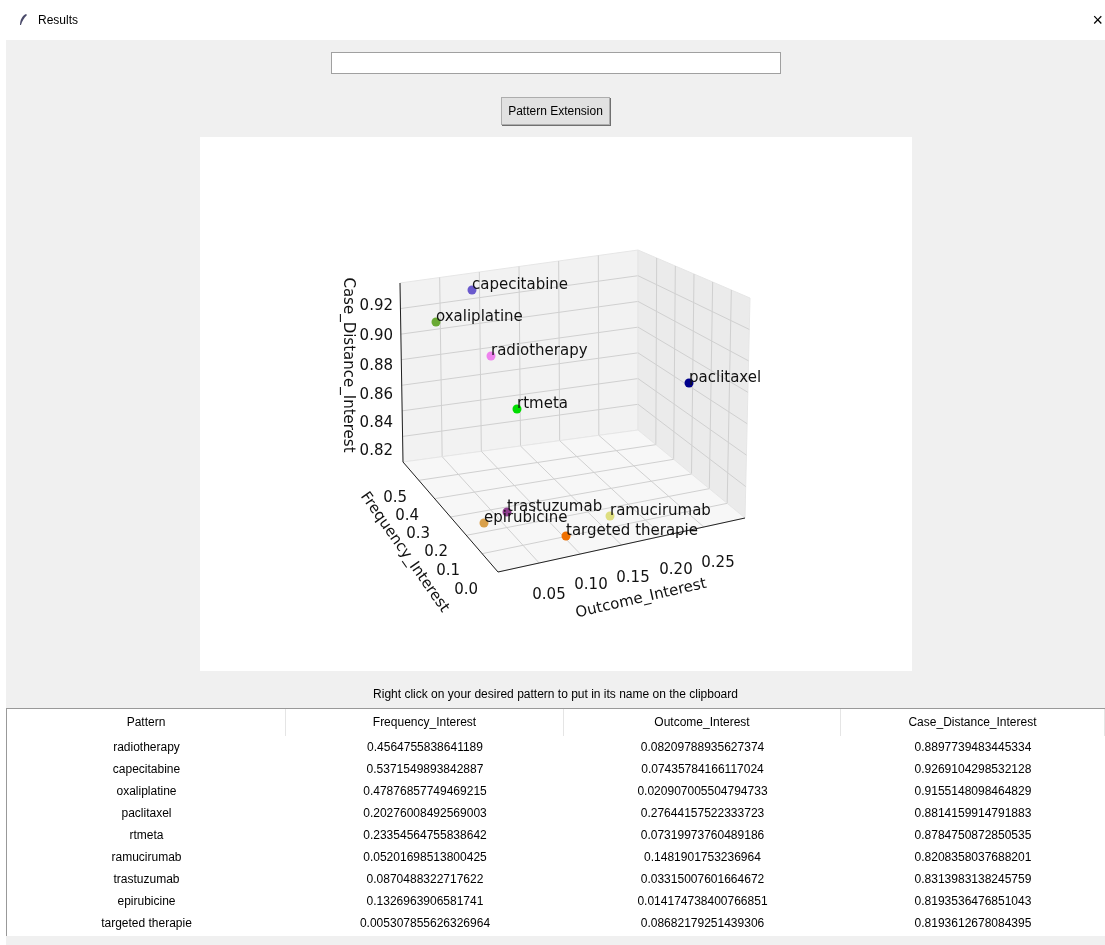 The width and height of the screenshot is (1105, 945). I want to click on table-cell-text: 0.8193536476851043, so click(973, 901).